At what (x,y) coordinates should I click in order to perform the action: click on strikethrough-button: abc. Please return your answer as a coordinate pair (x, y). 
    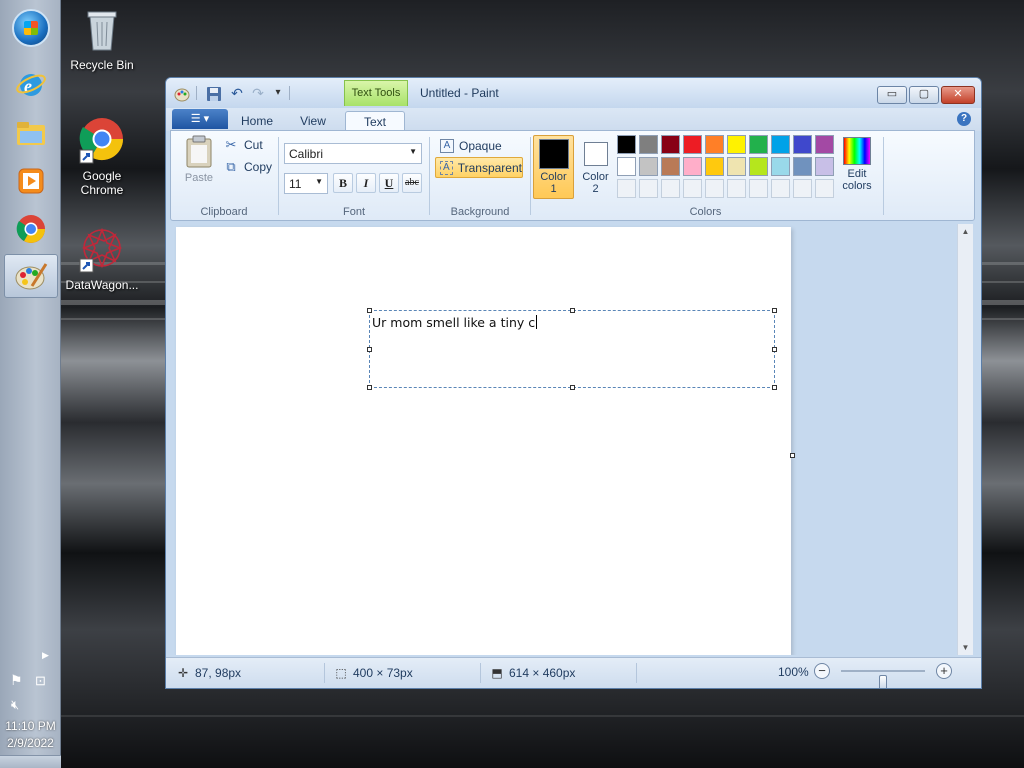
    Looking at the image, I should click on (412, 183).